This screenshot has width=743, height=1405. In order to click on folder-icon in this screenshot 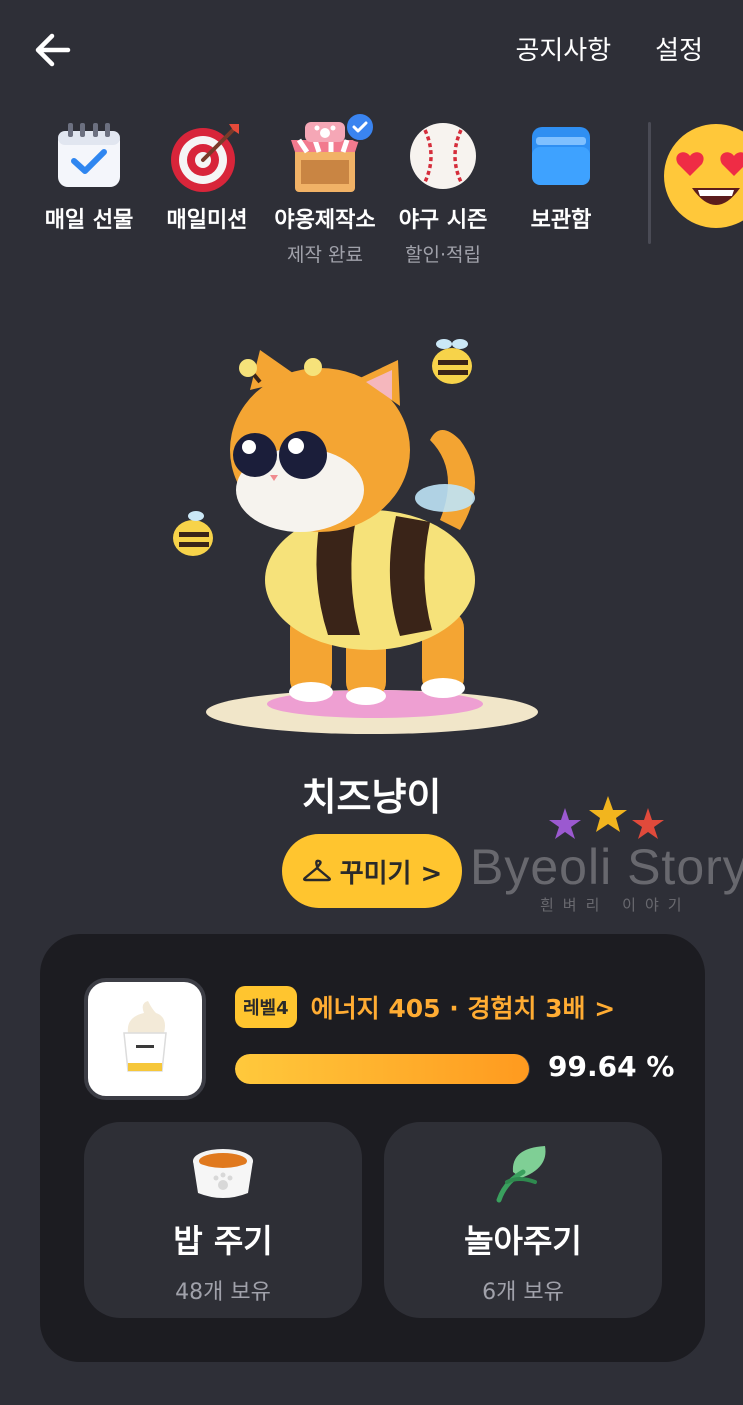, I will do `click(561, 156)`.